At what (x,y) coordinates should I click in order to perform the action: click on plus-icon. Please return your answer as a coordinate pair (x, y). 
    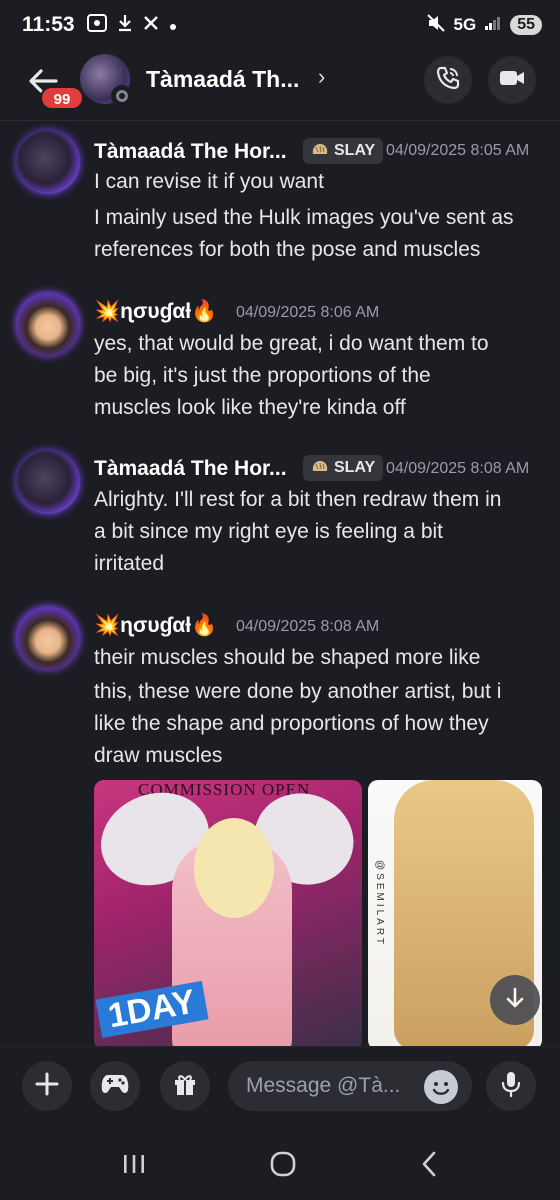
    Looking at the image, I should click on (47, 1086).